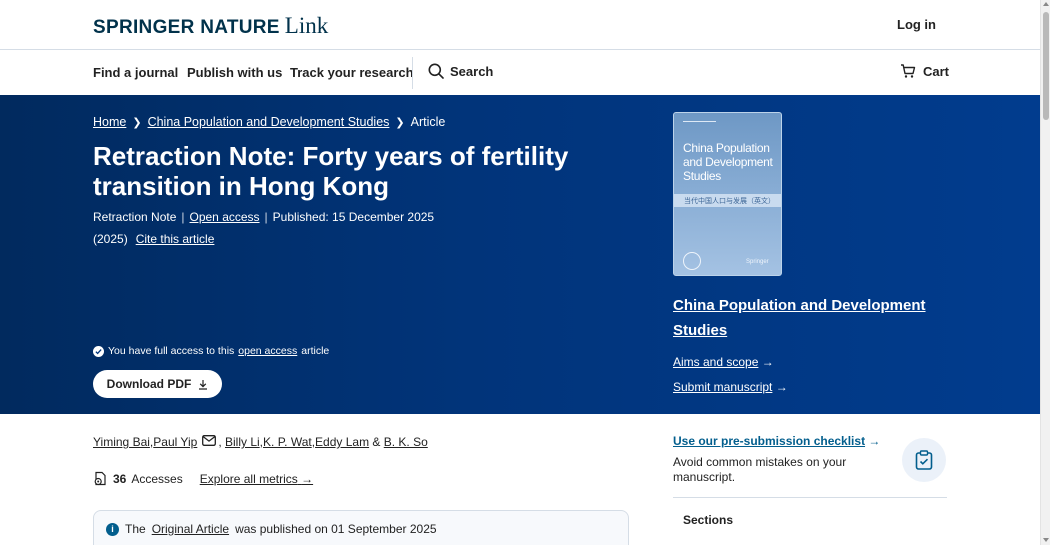 The height and width of the screenshot is (545, 1050). What do you see at coordinates (723, 387) in the screenshot?
I see `submit-manuscript-label: Submit manuscript` at bounding box center [723, 387].